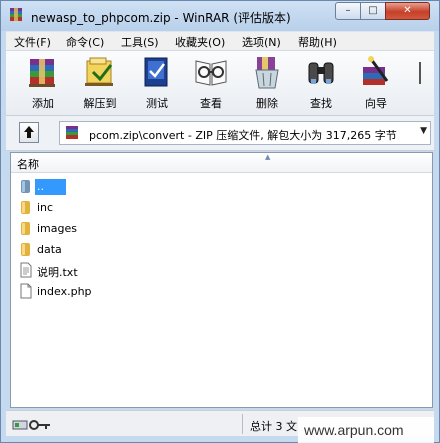 The height and width of the screenshot is (443, 440). I want to click on wizard-button: 向导, so click(376, 84).